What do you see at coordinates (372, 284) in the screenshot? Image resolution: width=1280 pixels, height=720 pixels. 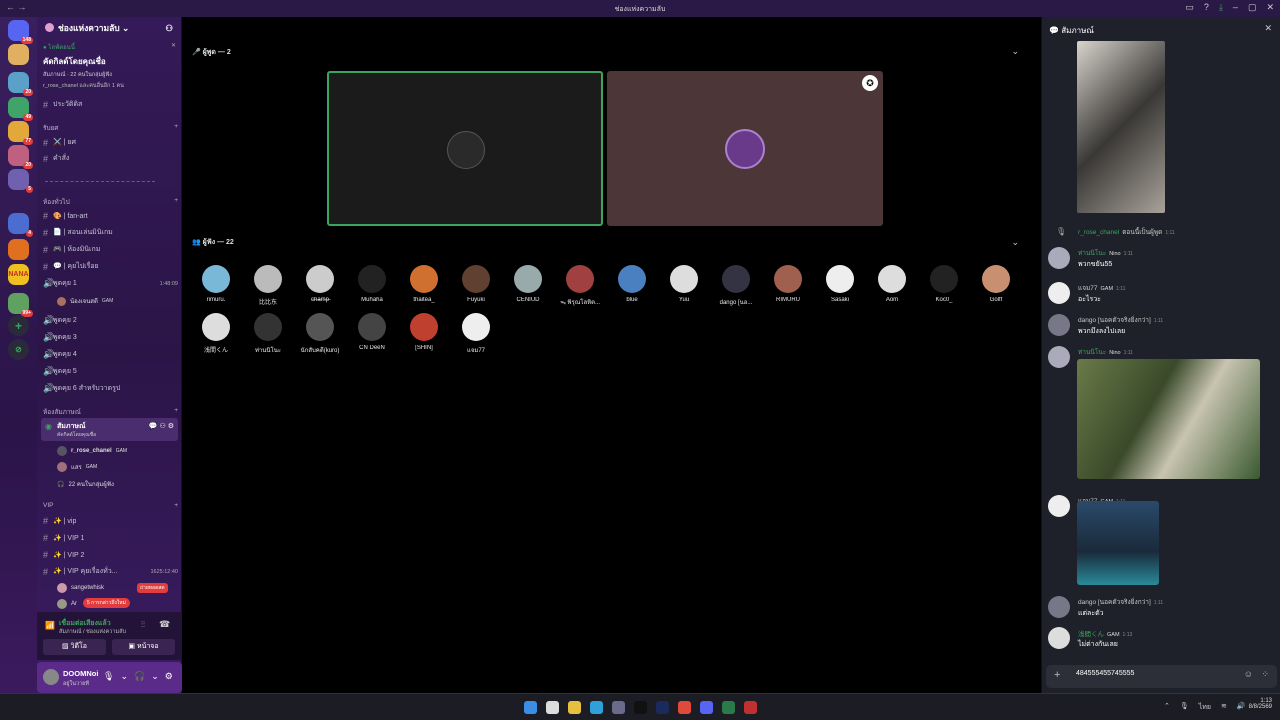 I see `audience-member: Muhaha` at bounding box center [372, 284].